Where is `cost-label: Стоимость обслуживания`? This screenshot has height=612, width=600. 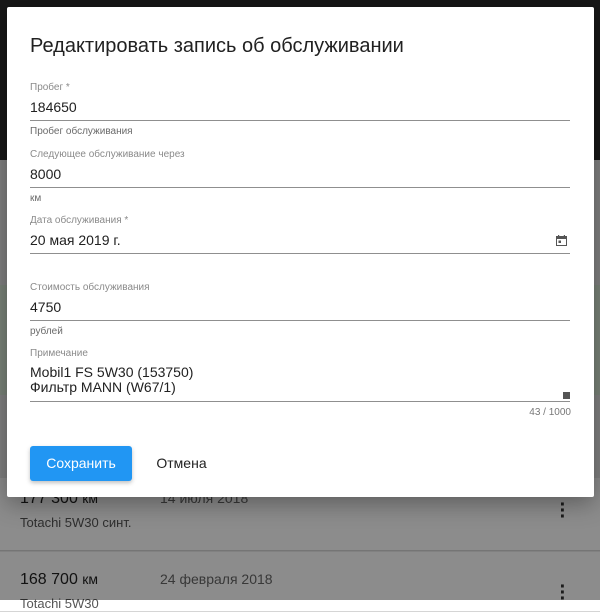 cost-label: Стоимость обслуживания is located at coordinates (90, 287).